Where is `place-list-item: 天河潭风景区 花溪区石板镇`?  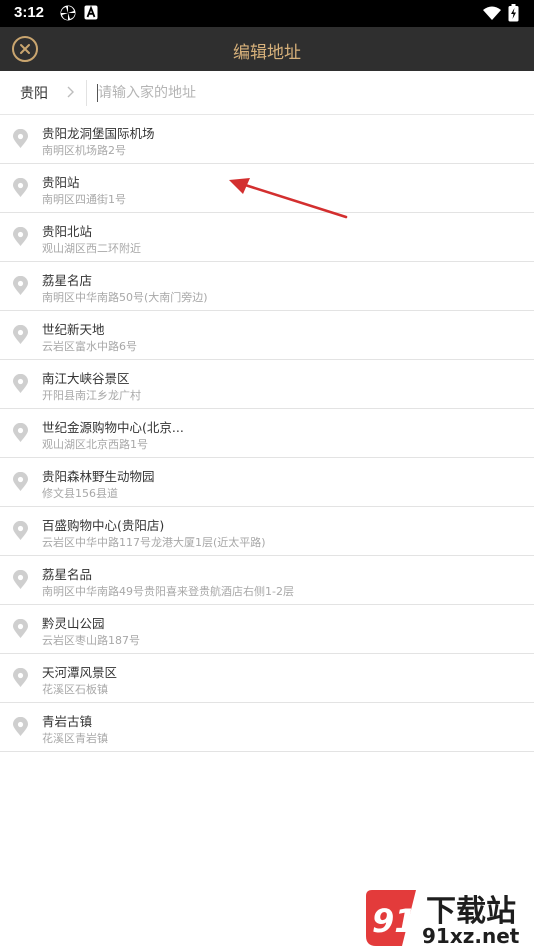 place-list-item: 天河潭风景区 花溪区石板镇 is located at coordinates (267, 678).